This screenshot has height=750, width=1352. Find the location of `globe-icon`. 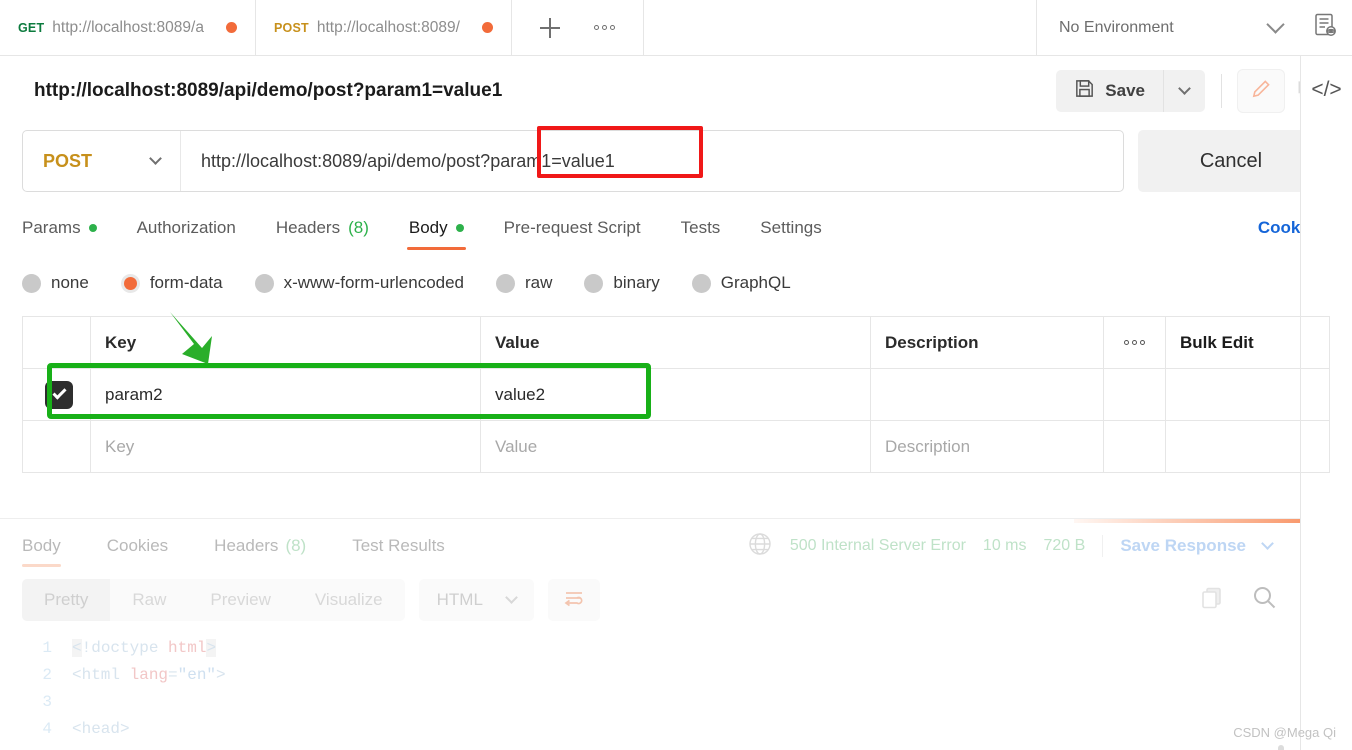

globe-icon is located at coordinates (760, 546).